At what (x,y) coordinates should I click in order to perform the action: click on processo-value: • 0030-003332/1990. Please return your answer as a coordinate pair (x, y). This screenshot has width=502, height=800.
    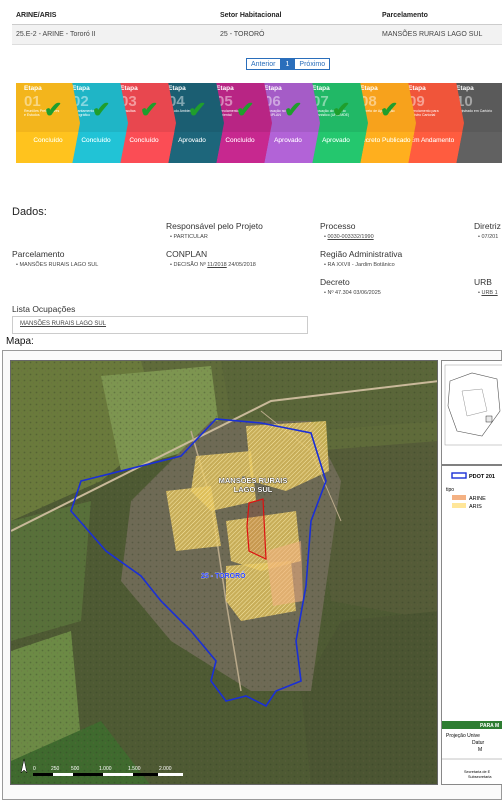
    Looking at the image, I should click on (349, 237).